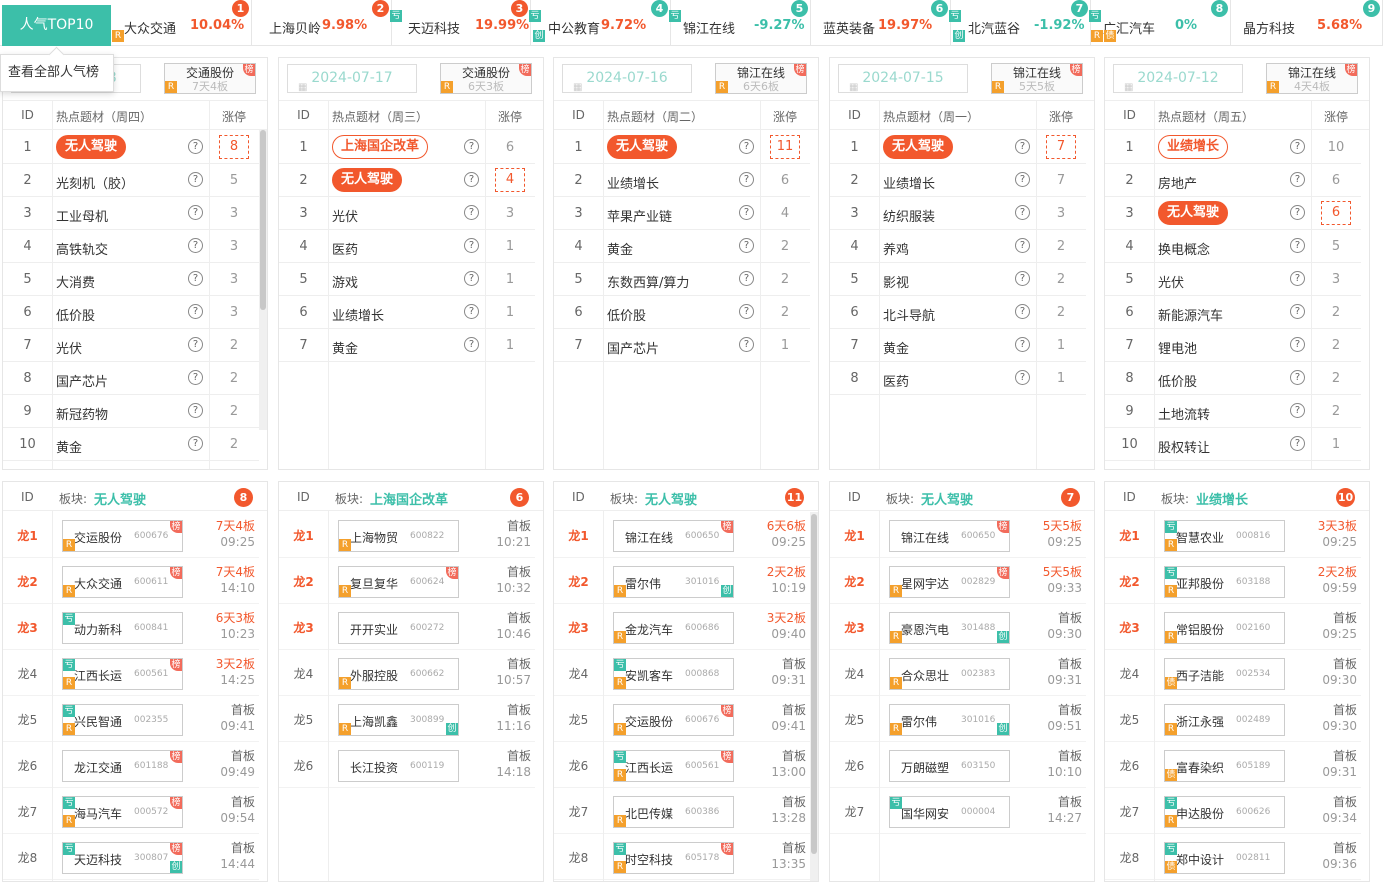  I want to click on dragon-row: 龙6 龙江交通 601188 榜 首板 09:49, so click(131, 765).